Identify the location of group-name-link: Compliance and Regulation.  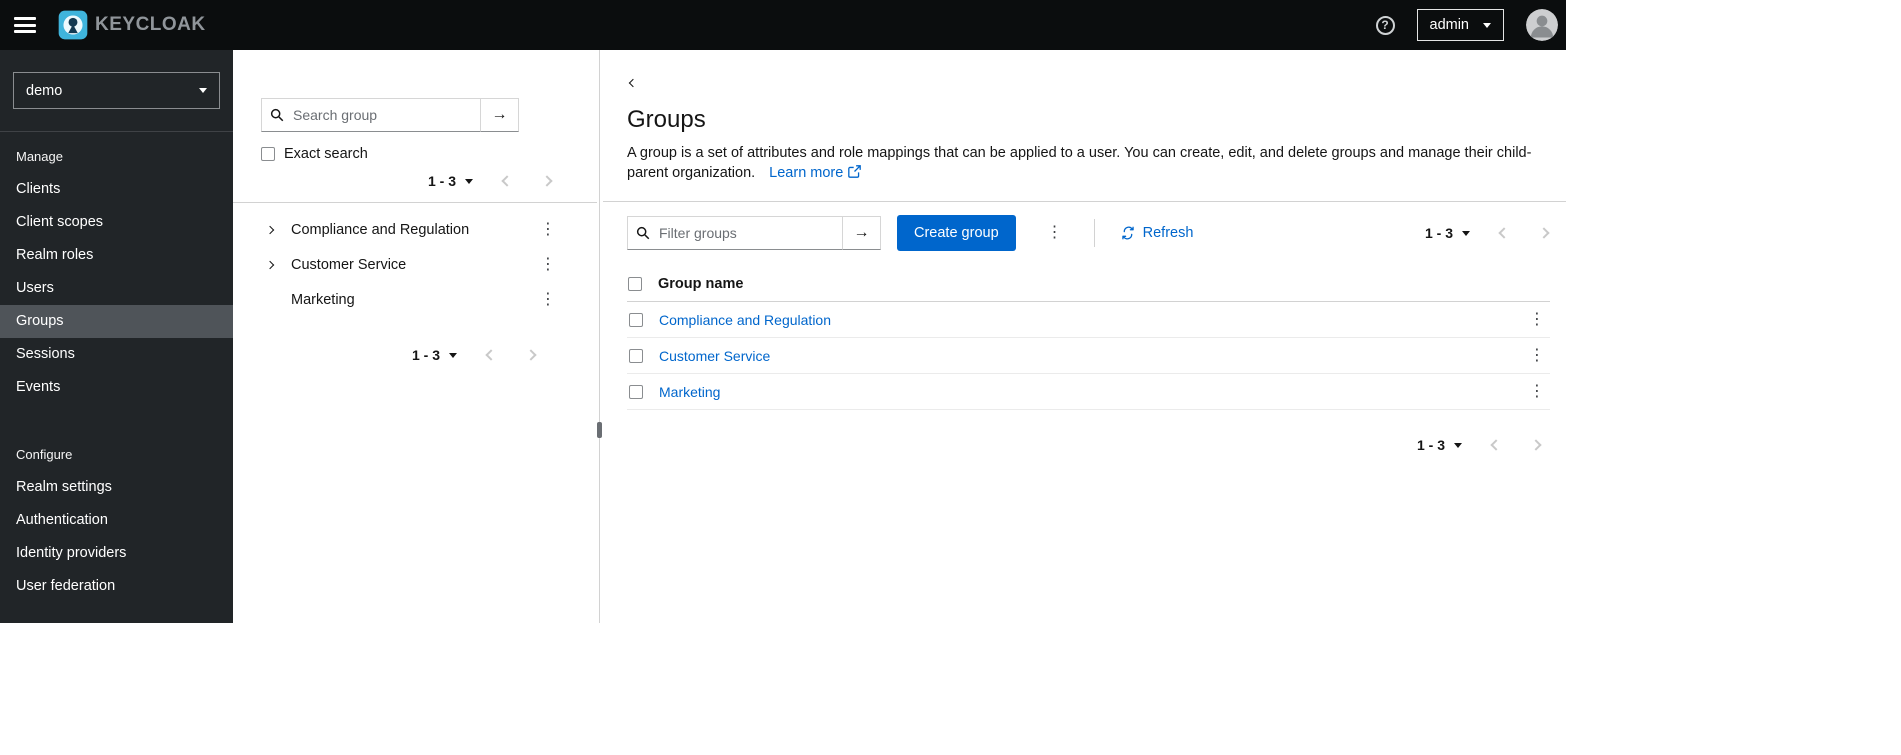
(745, 320).